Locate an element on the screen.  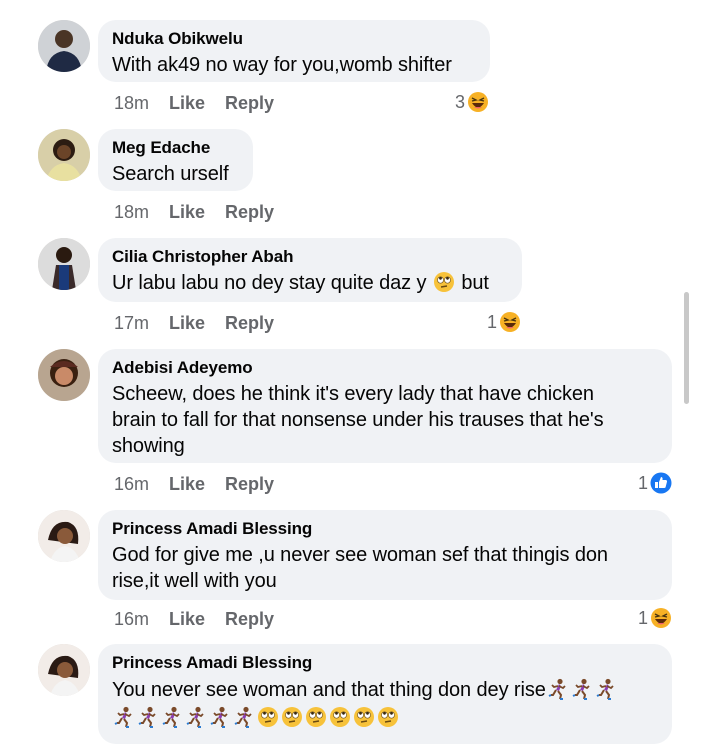
comment-text: Search urself is located at coordinates (170, 174).